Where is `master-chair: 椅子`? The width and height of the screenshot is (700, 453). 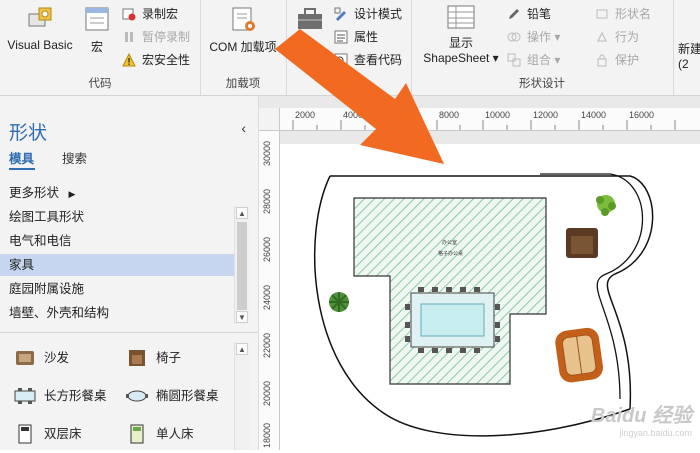
master-chair: 椅子 is located at coordinates (151, 358).